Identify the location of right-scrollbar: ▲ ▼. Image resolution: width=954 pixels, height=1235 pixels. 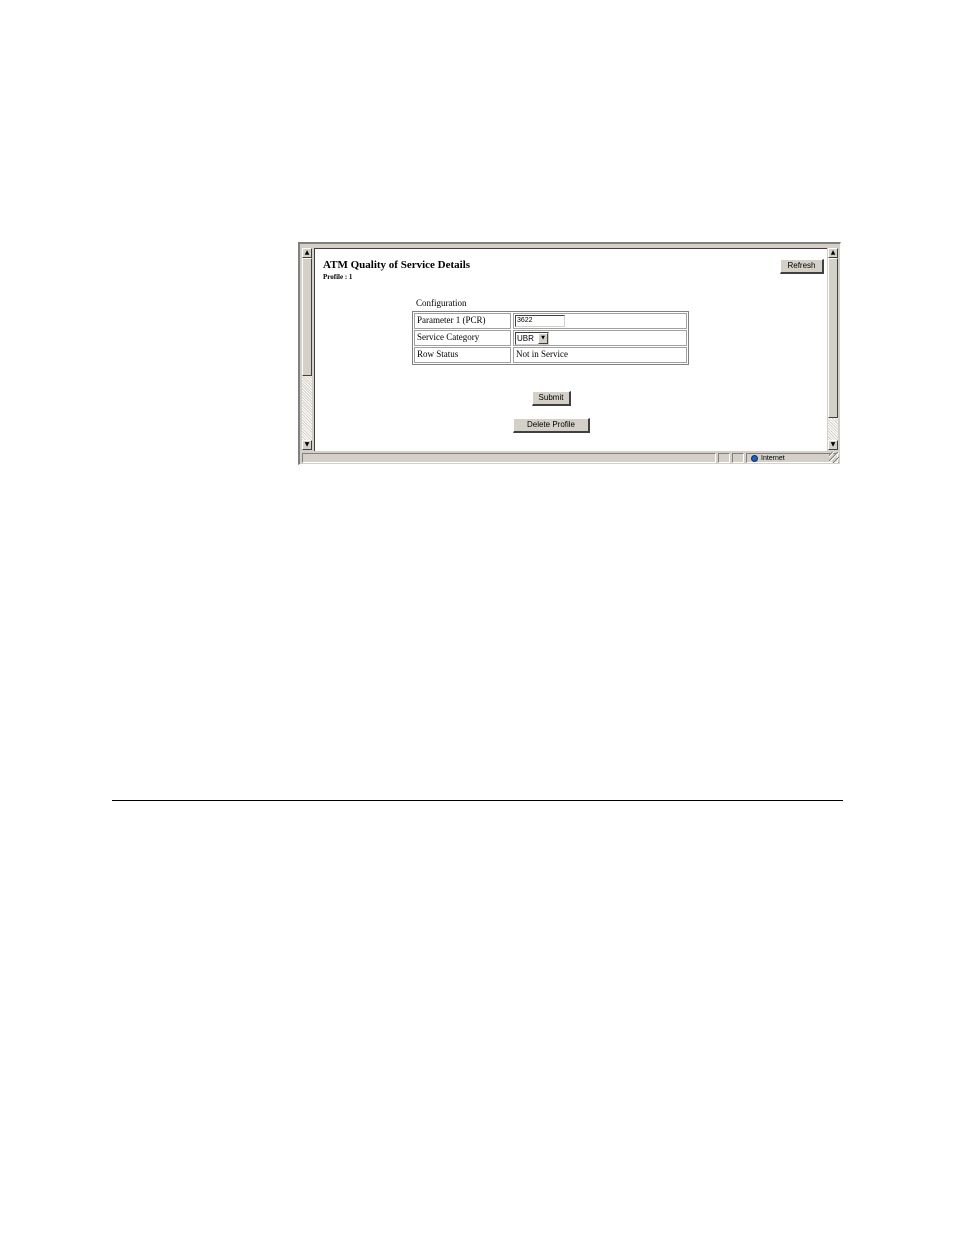
(833, 349).